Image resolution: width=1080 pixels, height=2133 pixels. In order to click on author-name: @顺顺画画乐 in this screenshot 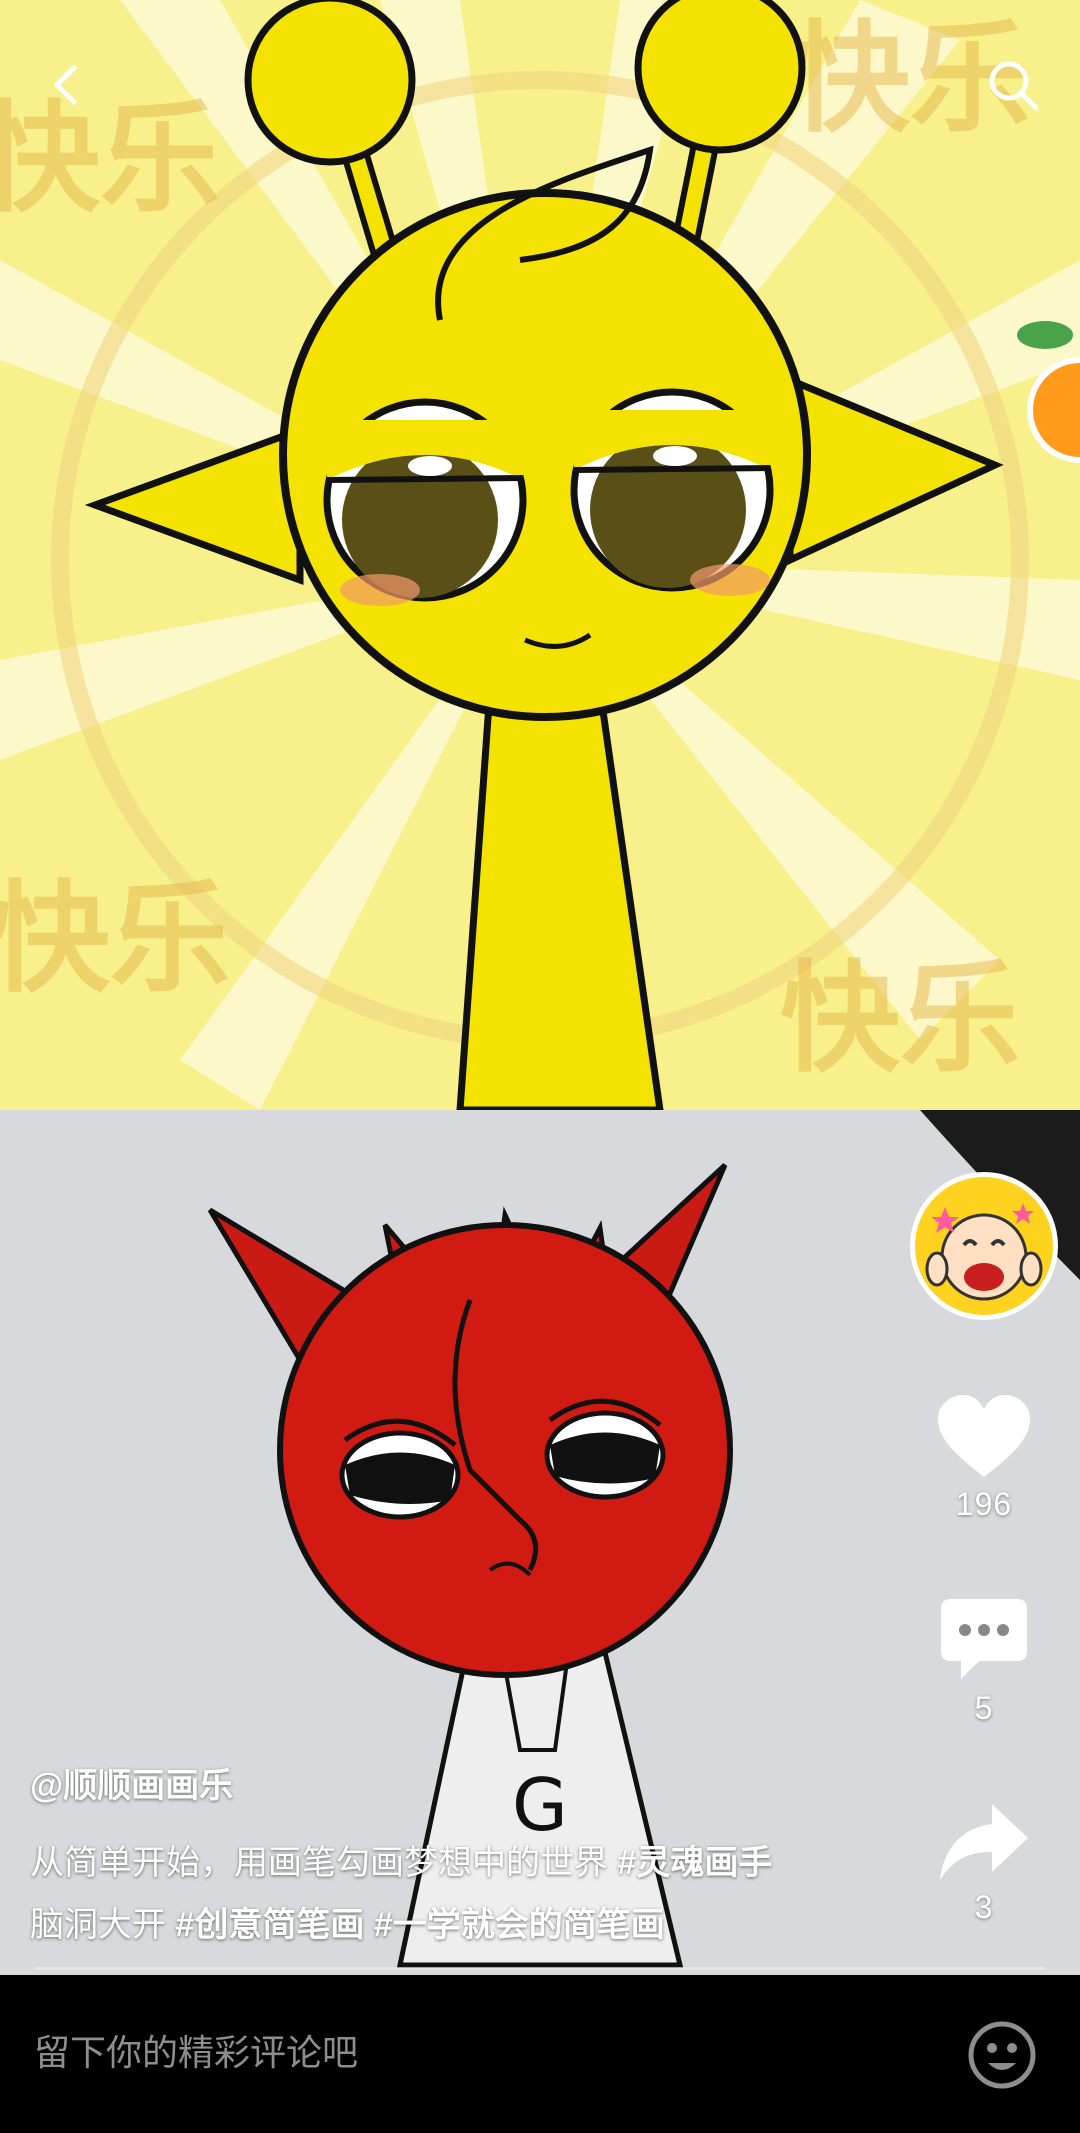, I will do `click(131, 1782)`.